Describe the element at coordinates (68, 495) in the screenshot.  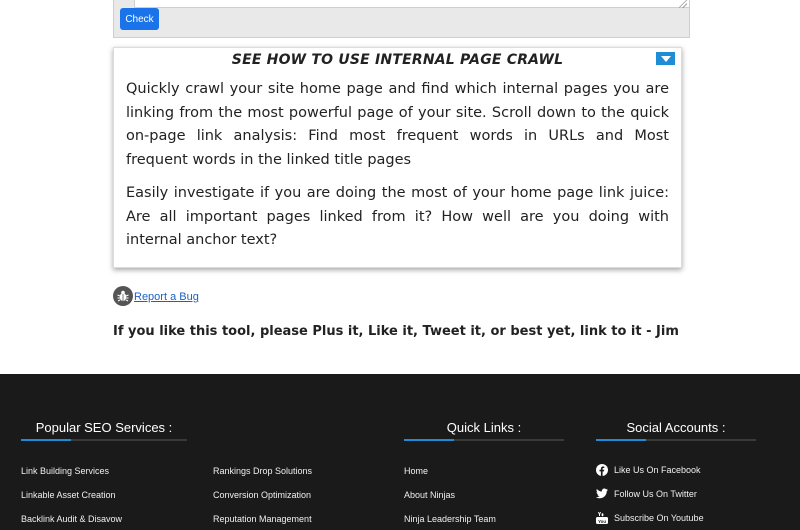
I see `footer-link-linkable-asset: Linkable Asset Creation` at that location.